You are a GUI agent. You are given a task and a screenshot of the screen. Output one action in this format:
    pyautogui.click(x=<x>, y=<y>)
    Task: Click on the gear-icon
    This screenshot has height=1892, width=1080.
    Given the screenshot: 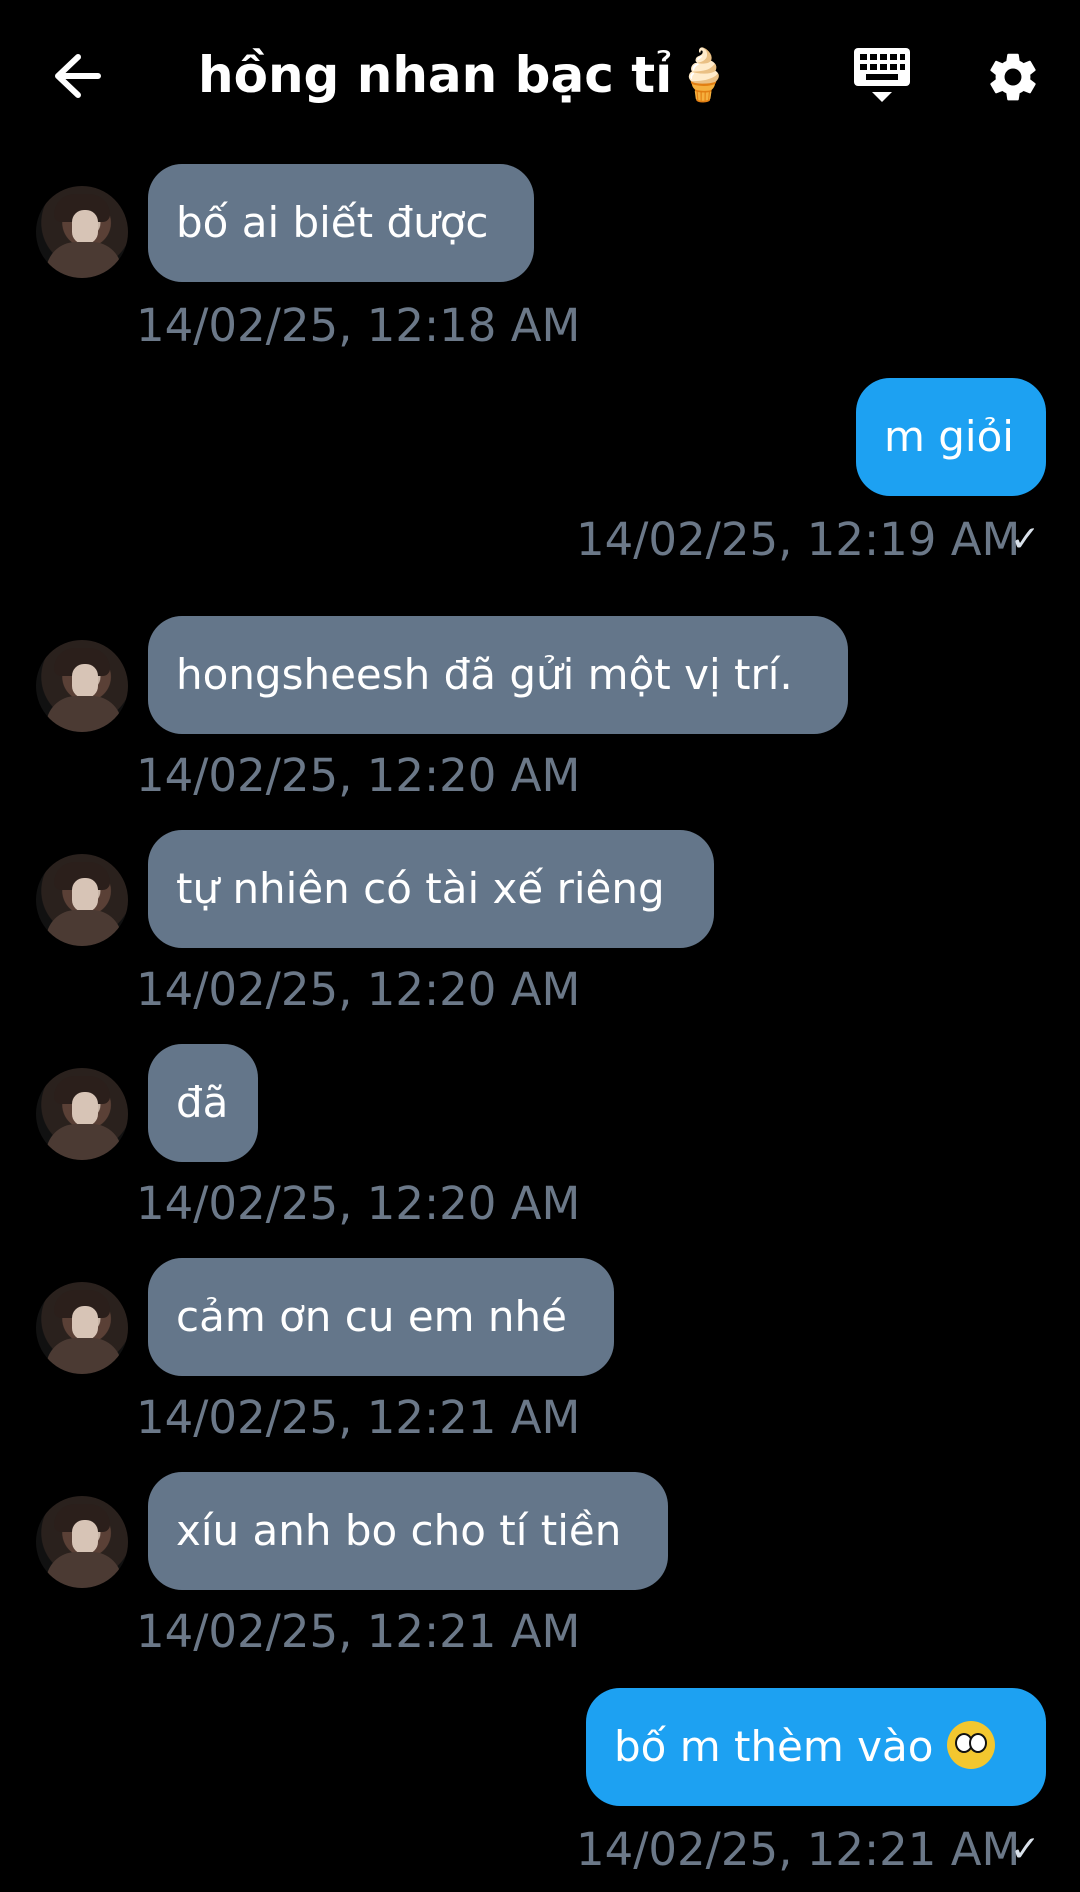 What is the action you would take?
    pyautogui.click(x=1013, y=77)
    